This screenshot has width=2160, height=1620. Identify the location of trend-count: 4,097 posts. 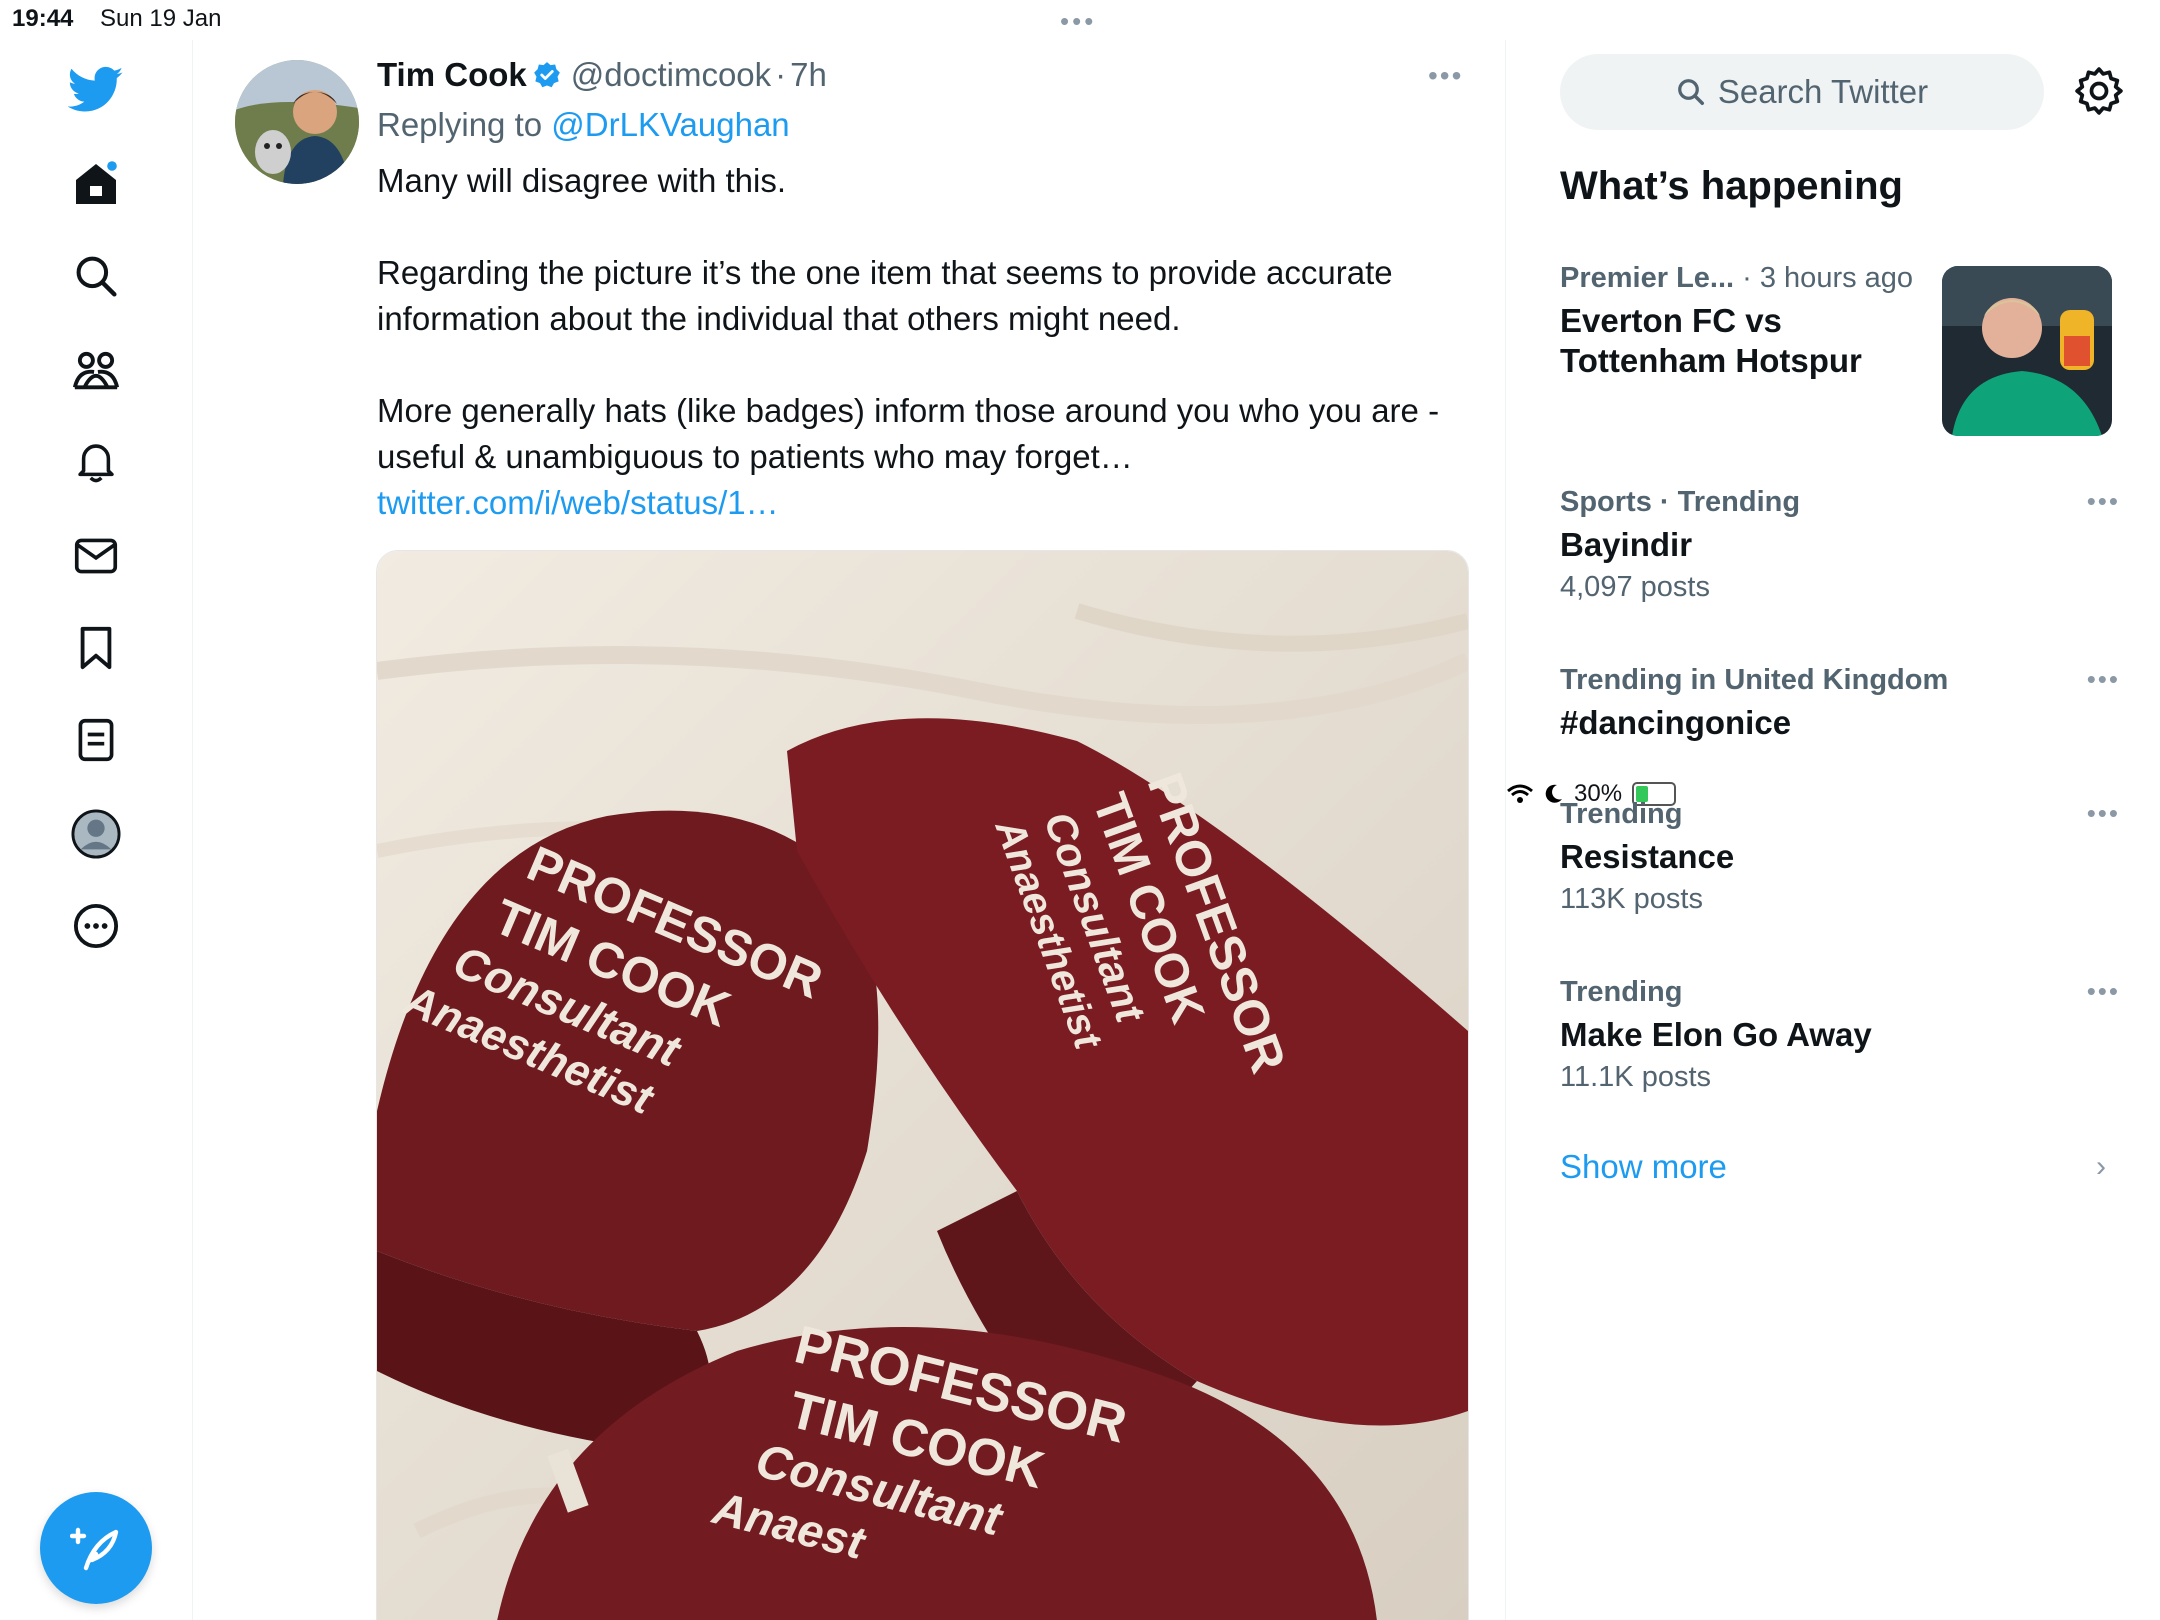
(1635, 587).